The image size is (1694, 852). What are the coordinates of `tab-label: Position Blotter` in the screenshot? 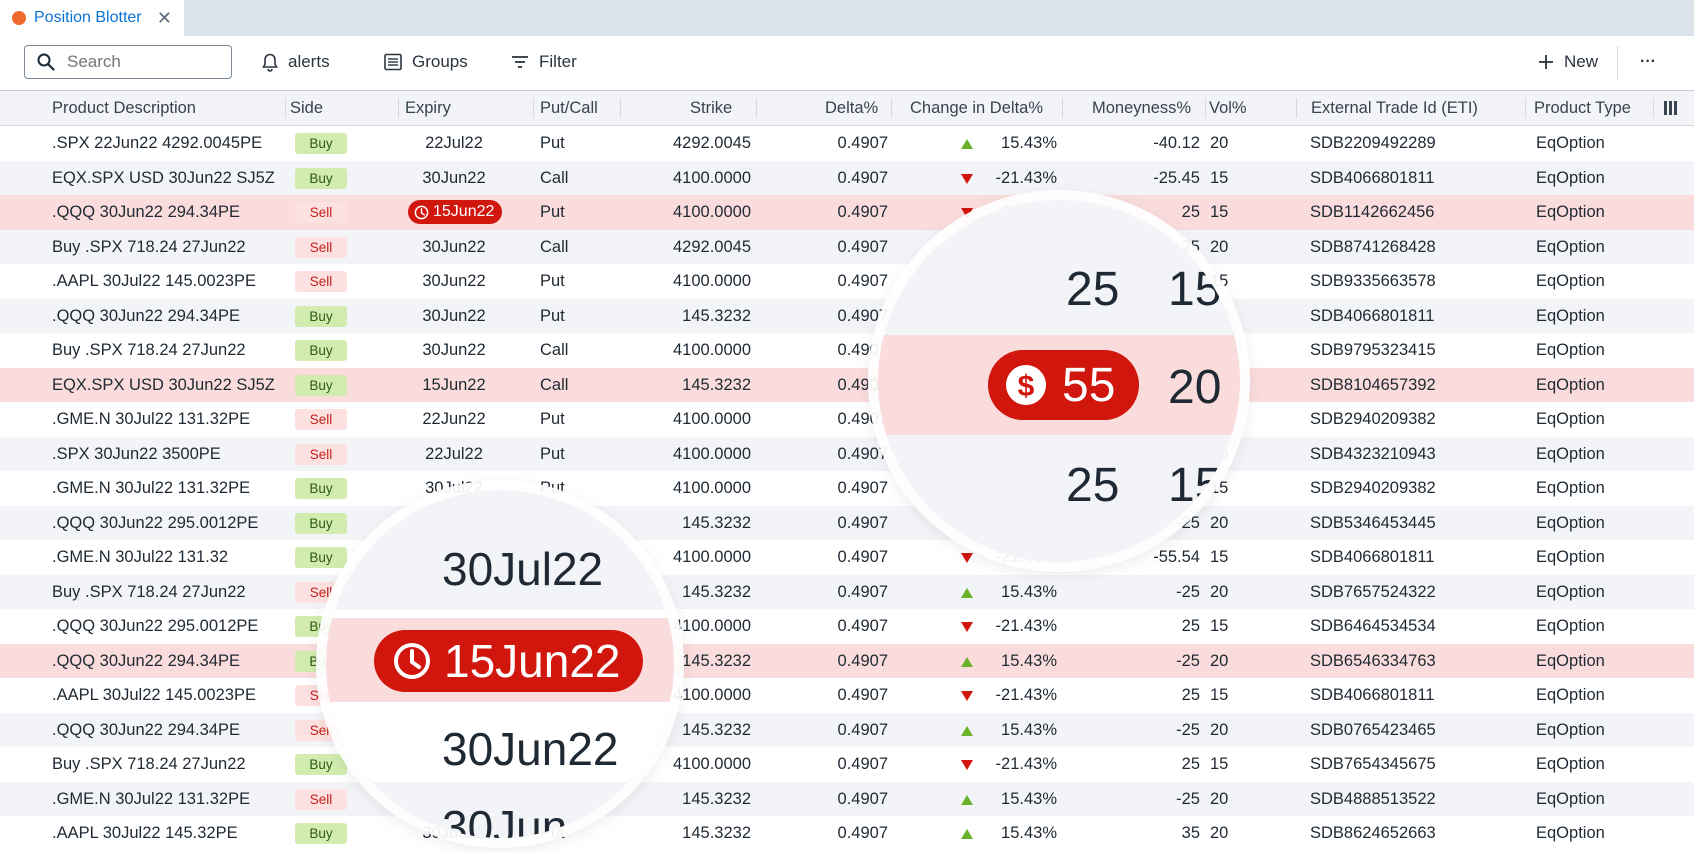 It's located at (88, 17).